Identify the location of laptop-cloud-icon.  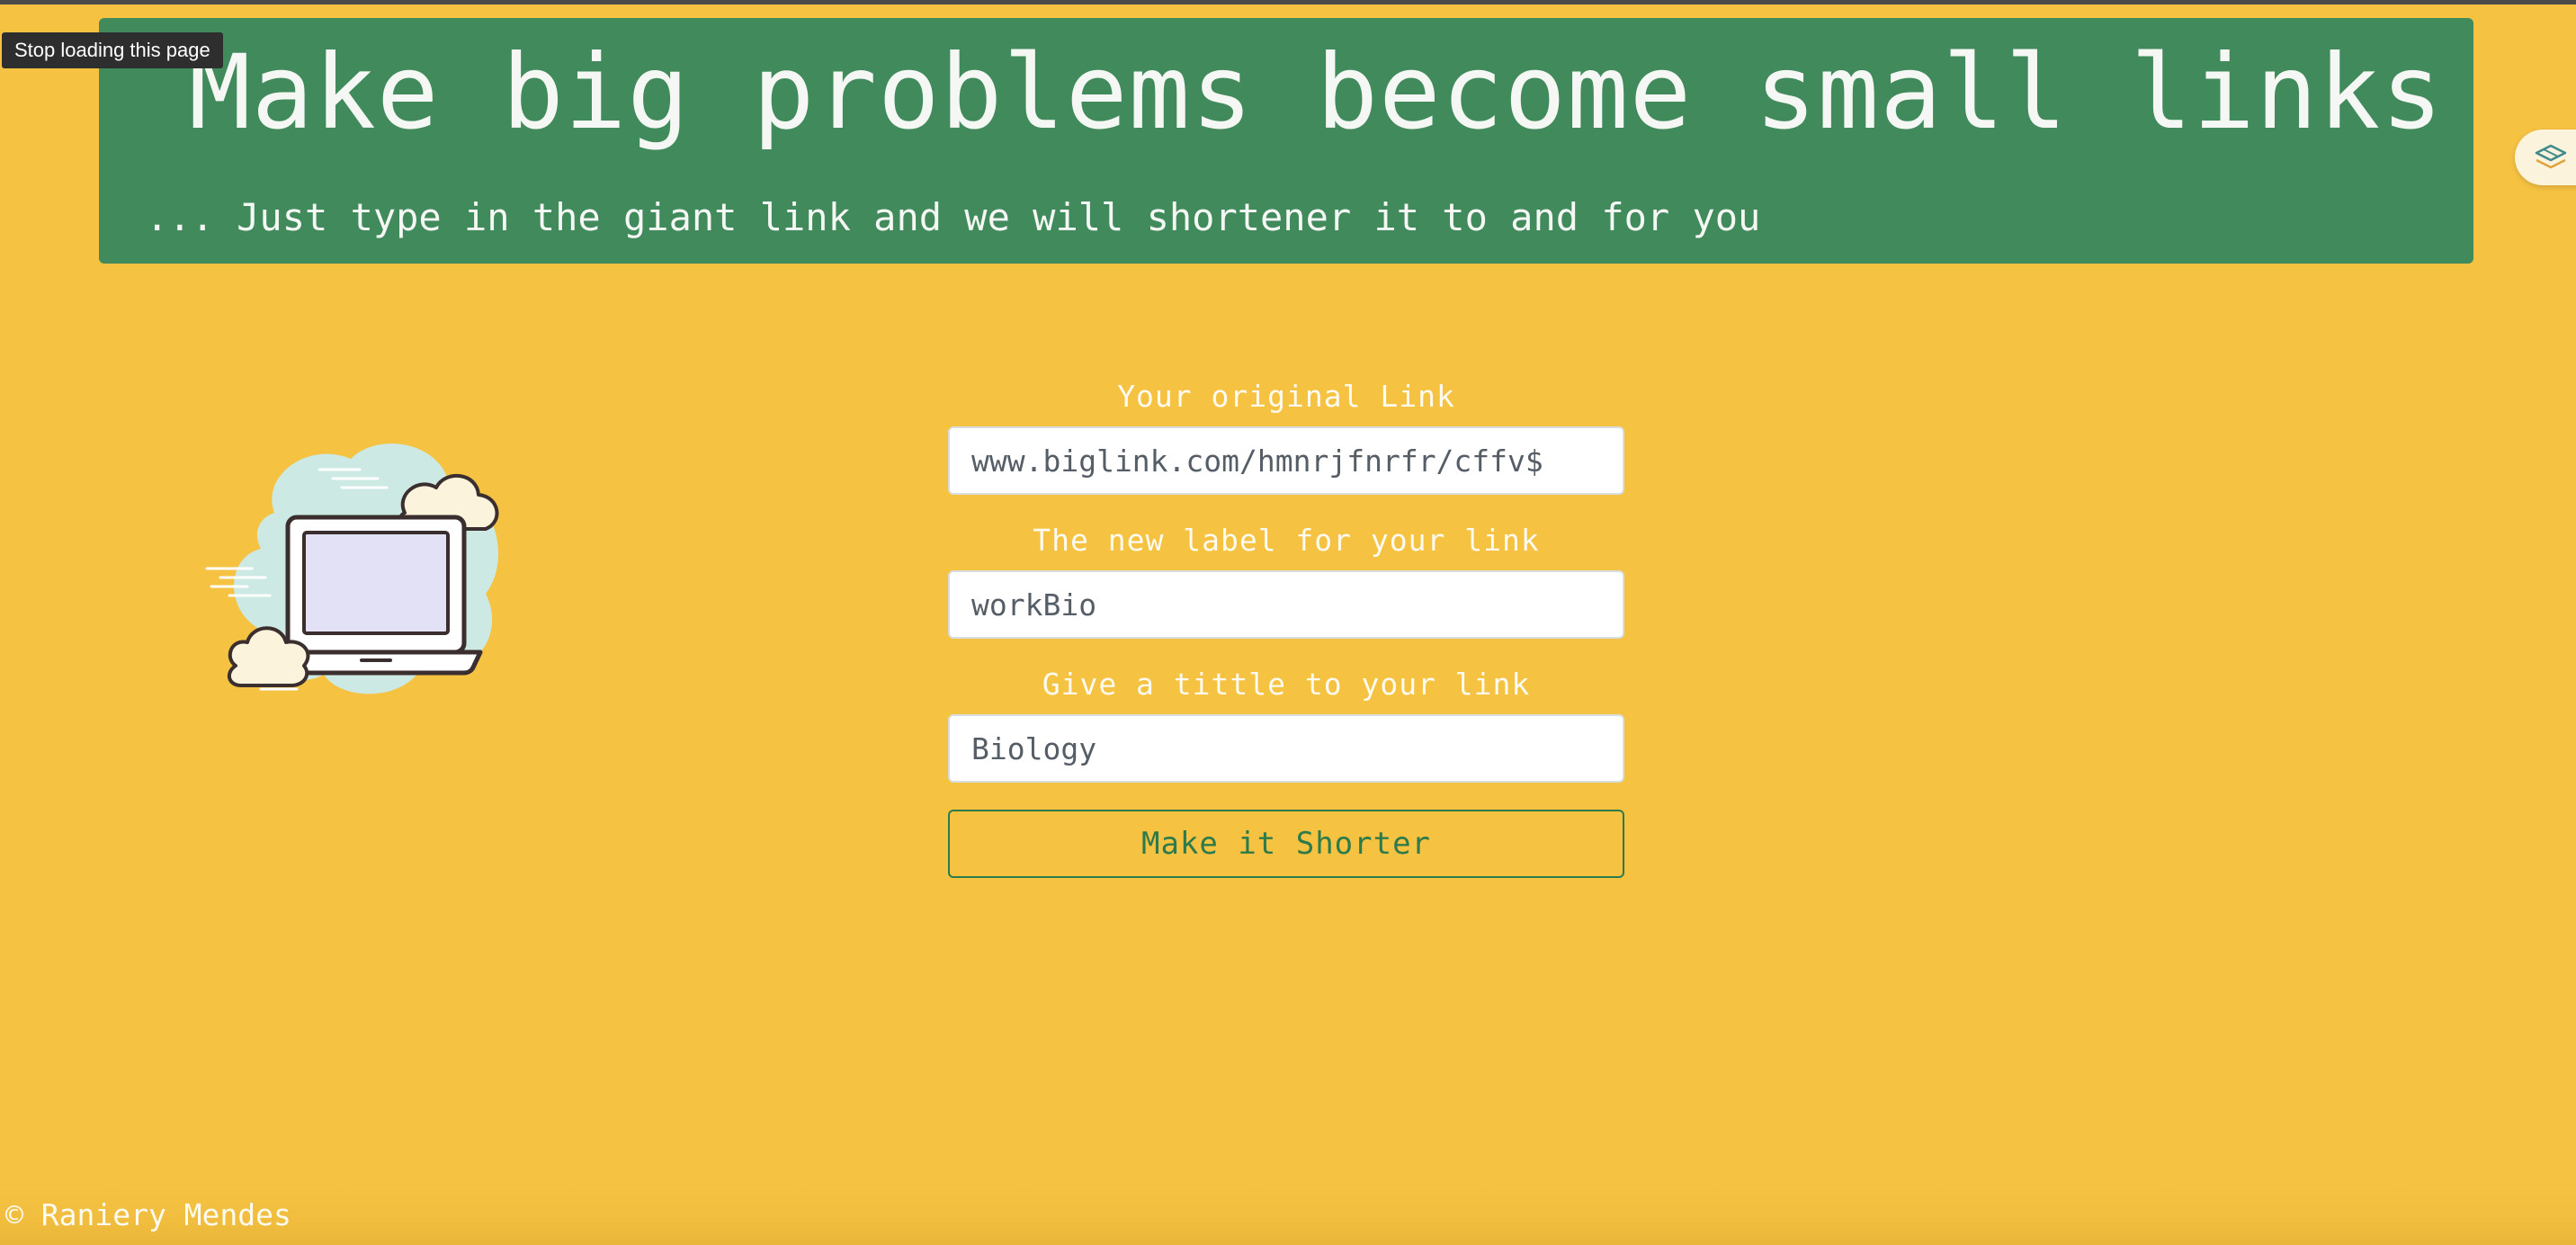
(352, 568).